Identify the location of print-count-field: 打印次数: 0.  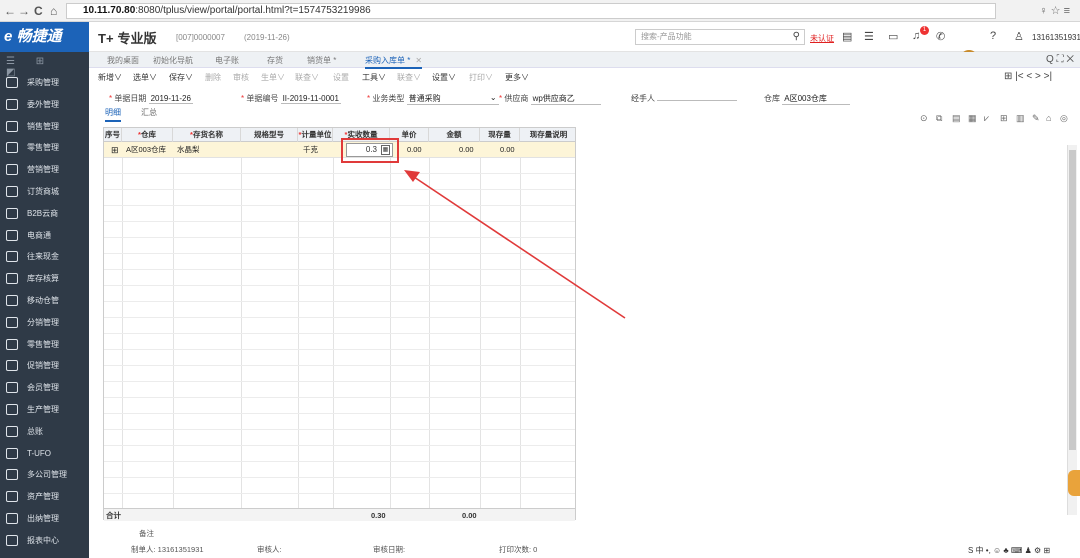
(518, 549).